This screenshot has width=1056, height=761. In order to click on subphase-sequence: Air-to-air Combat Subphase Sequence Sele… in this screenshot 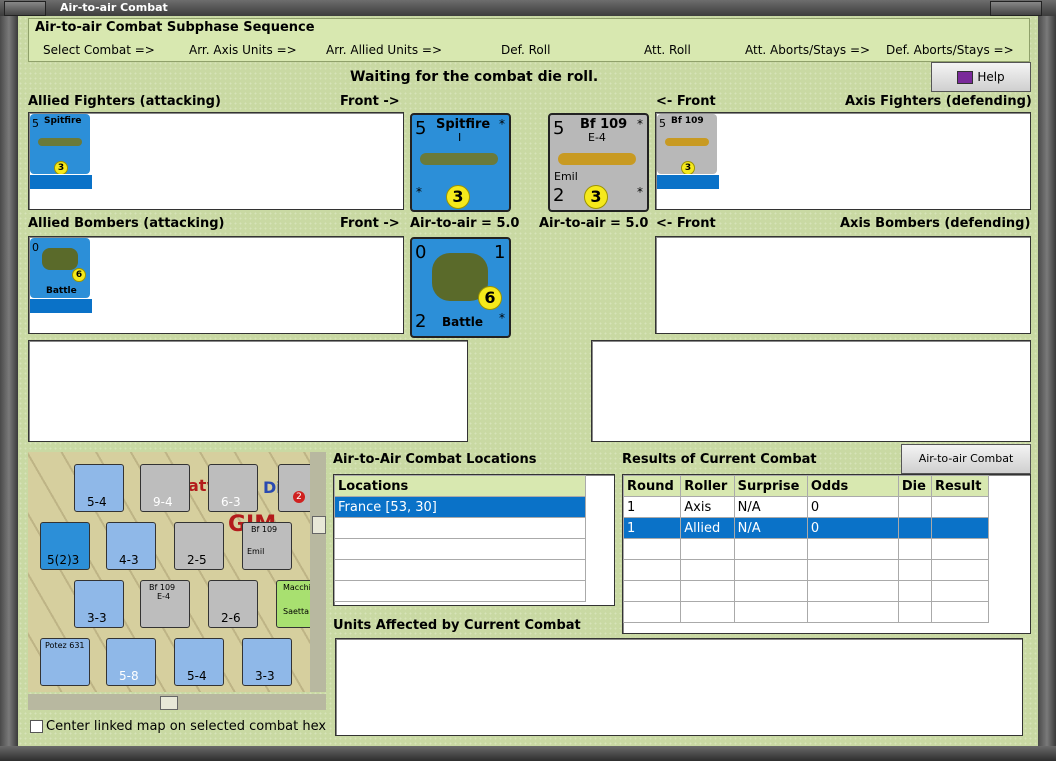, I will do `click(529, 40)`.